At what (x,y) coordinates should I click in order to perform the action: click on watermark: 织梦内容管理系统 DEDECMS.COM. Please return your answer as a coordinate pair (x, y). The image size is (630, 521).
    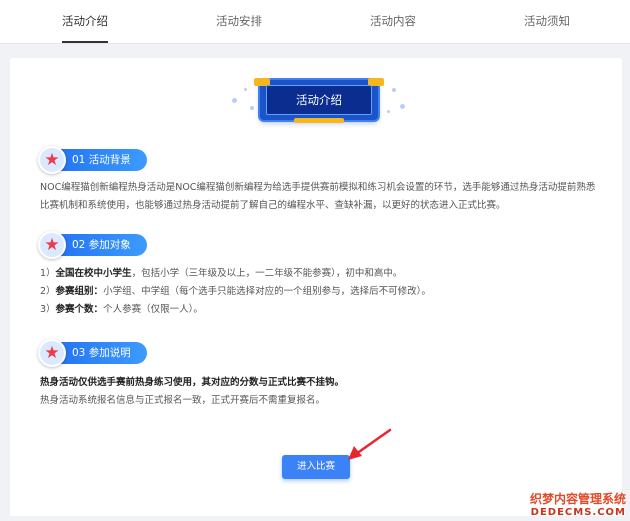
    Looking at the image, I should click on (578, 504).